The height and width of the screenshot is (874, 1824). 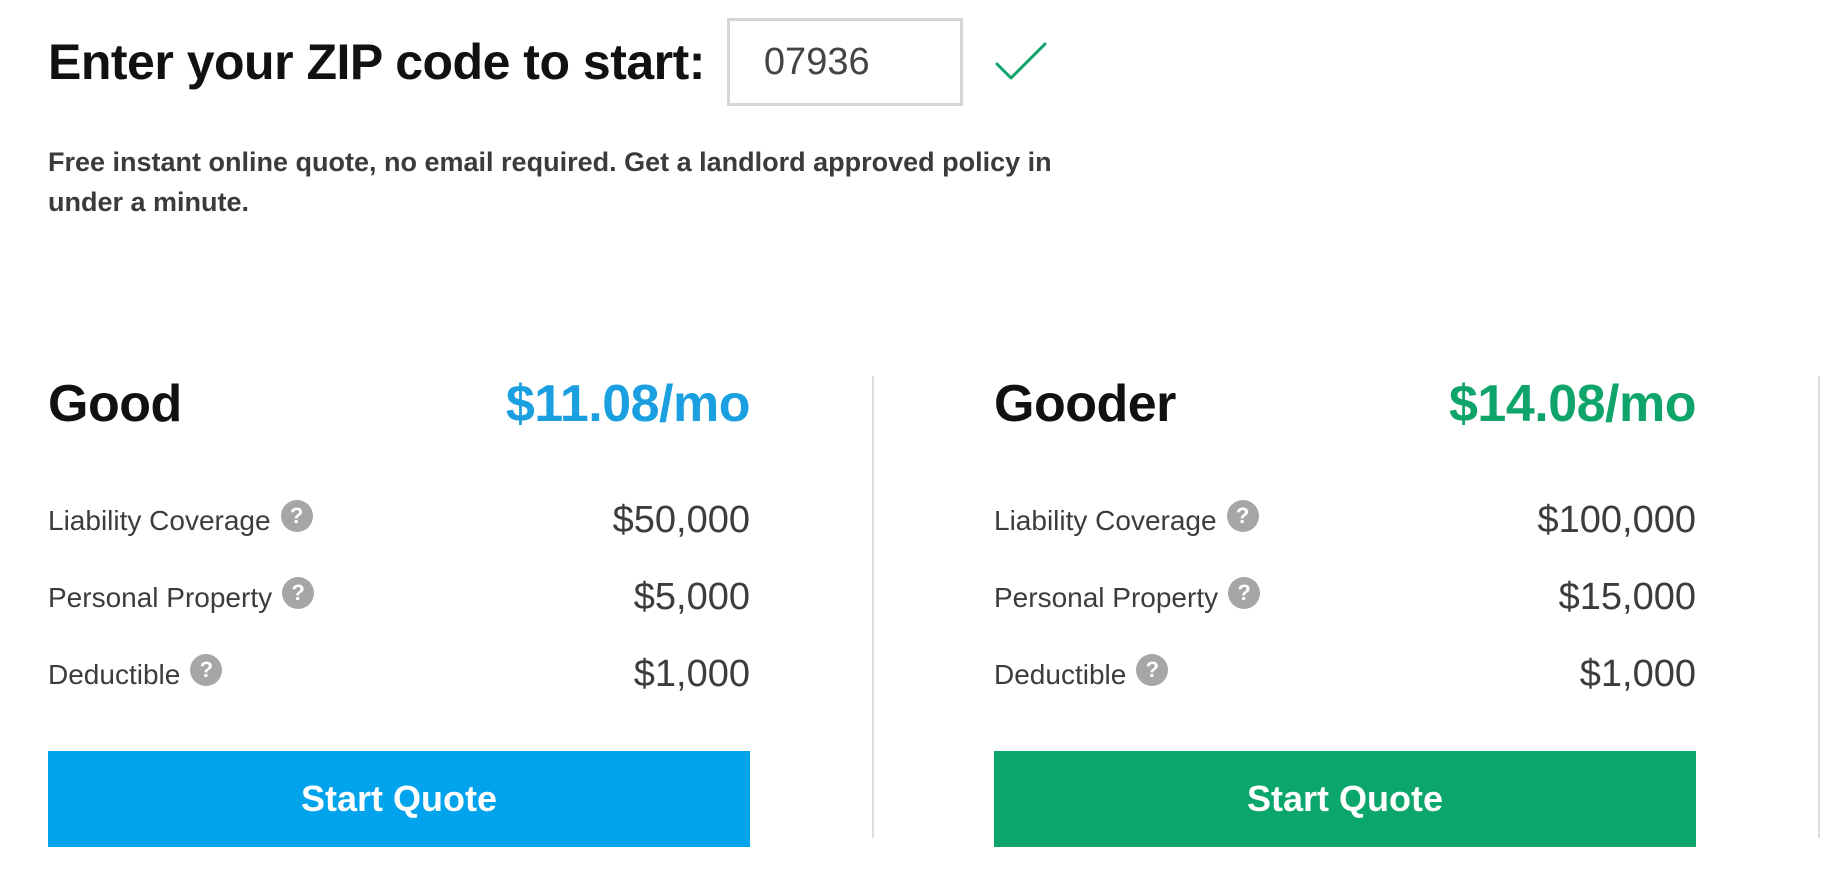 I want to click on coverage-row-personal-property: Personal Property ? $15,000, so click(x=1345, y=597).